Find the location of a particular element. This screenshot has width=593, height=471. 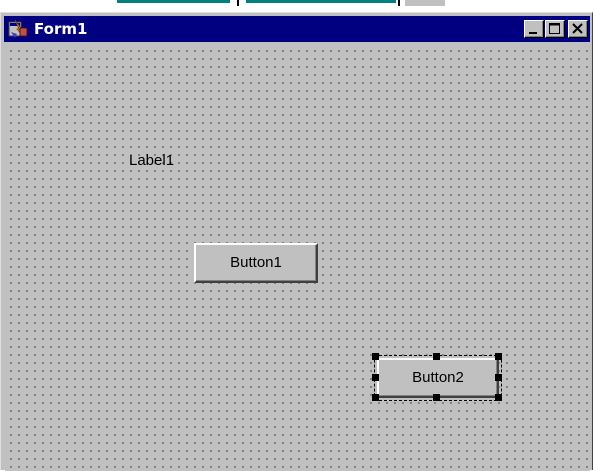

resize-handle-top-right is located at coordinates (498, 356).